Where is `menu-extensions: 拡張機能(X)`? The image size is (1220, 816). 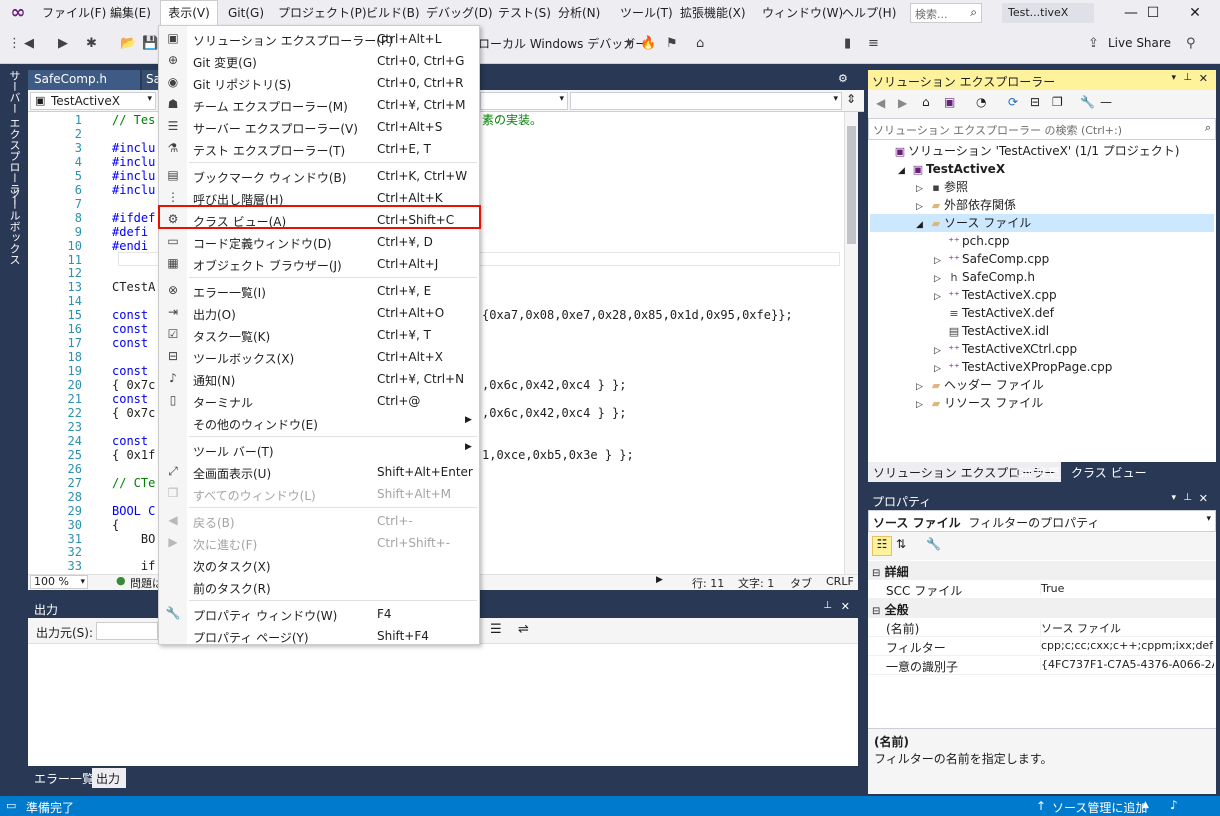 menu-extensions: 拡張機能(X) is located at coordinates (713, 13).